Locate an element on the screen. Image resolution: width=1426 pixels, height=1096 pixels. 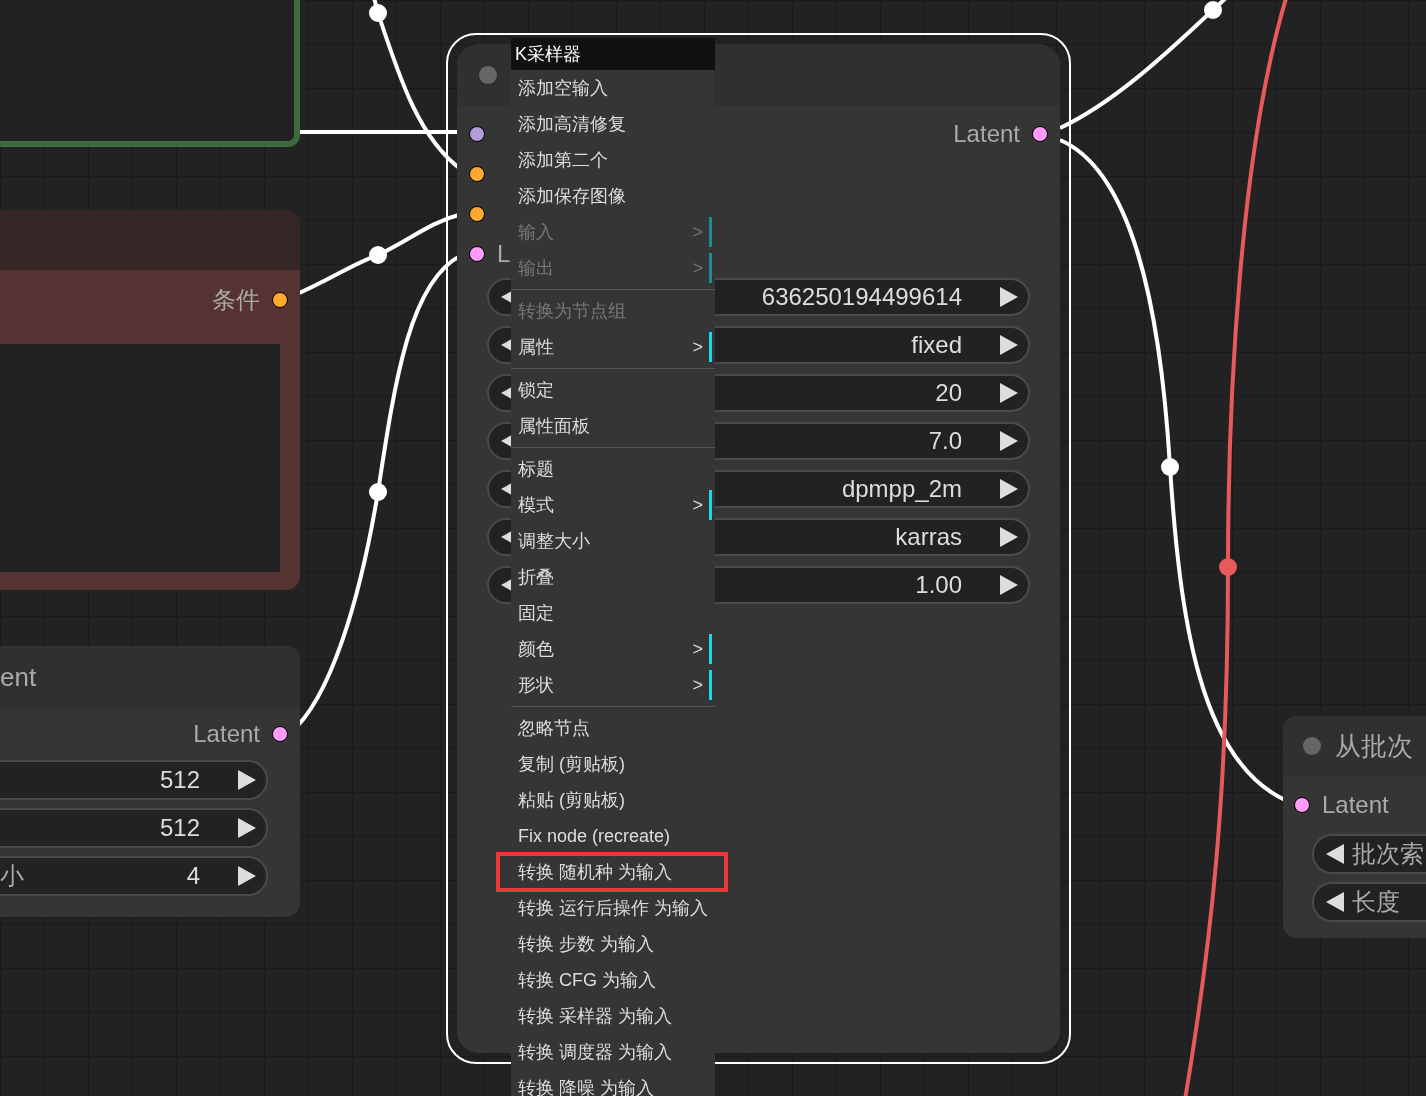
input-label: L is located at coordinates (504, 254).